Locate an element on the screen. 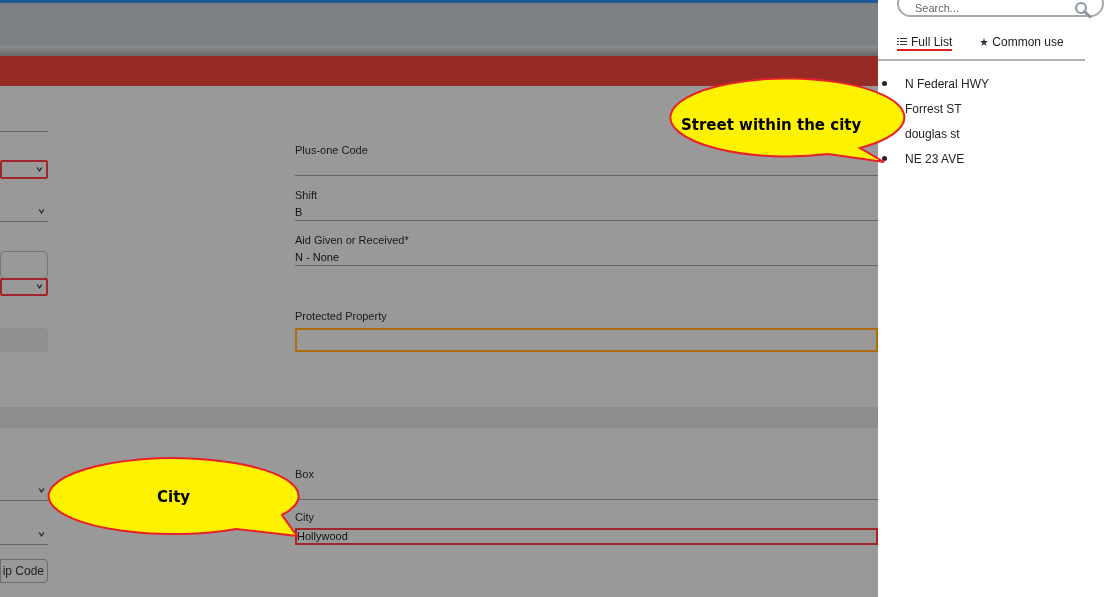  text-field: N - None is located at coordinates (586, 256).